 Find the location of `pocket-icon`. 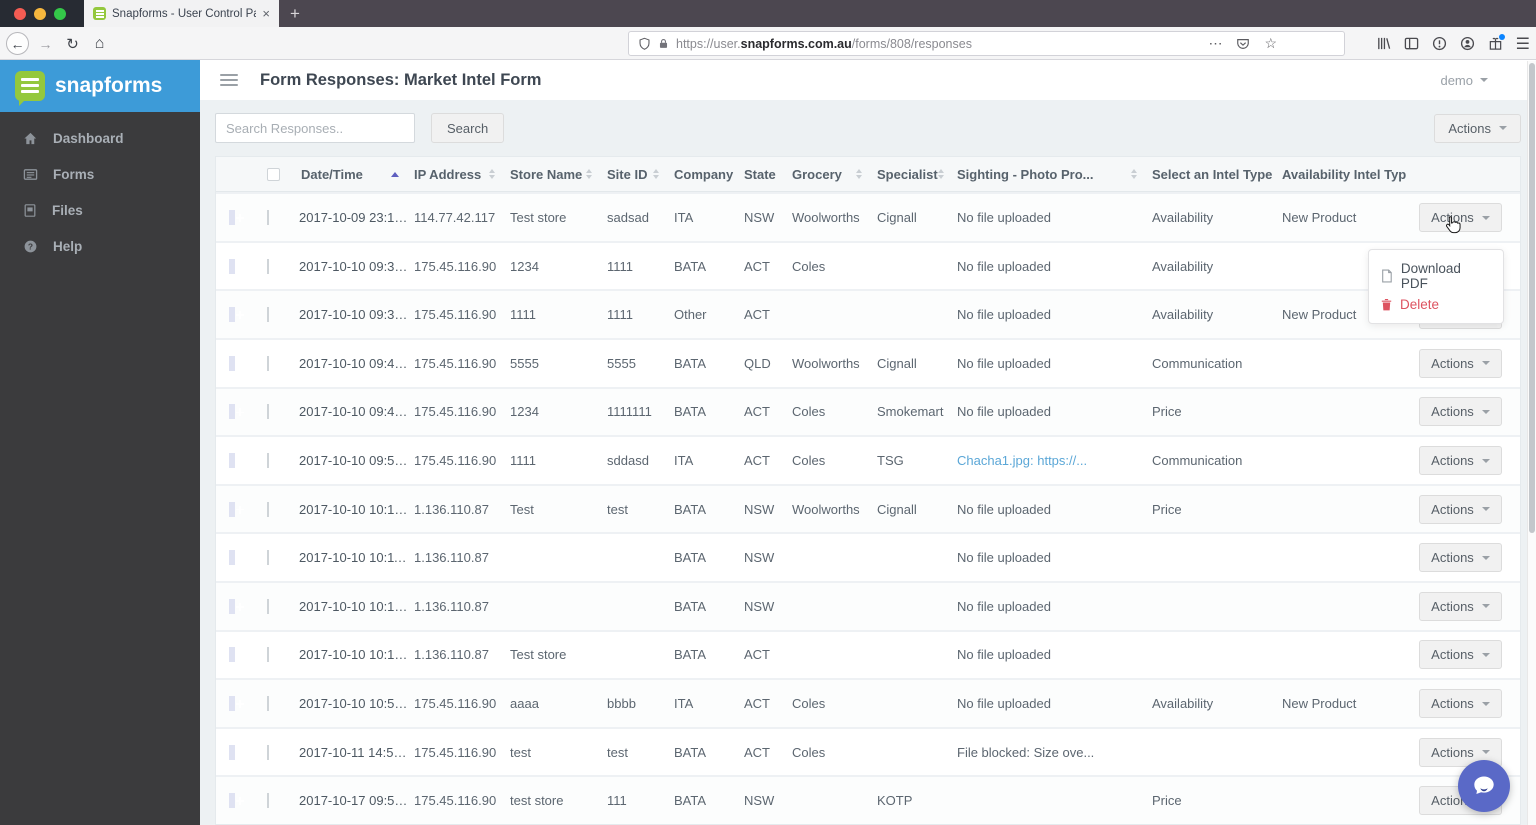

pocket-icon is located at coordinates (1243, 44).